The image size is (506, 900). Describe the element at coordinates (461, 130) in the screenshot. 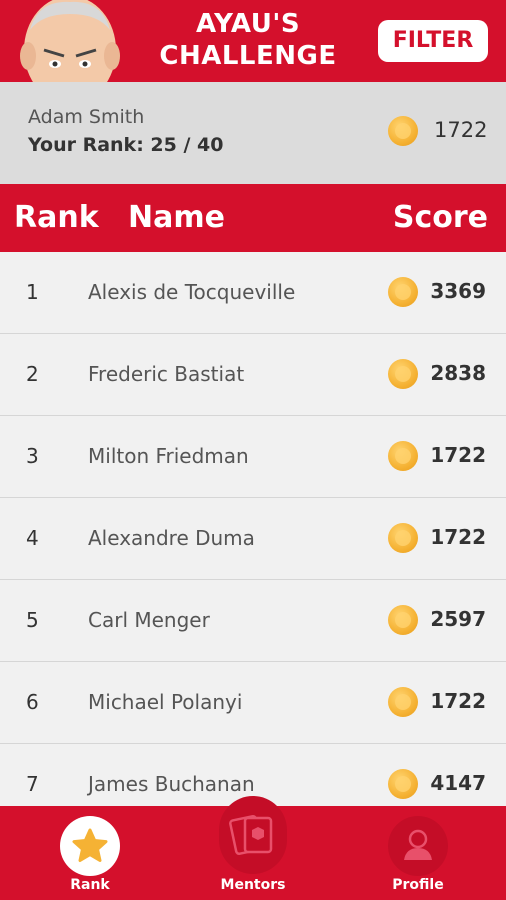

I see `current-user-score: 1722` at that location.